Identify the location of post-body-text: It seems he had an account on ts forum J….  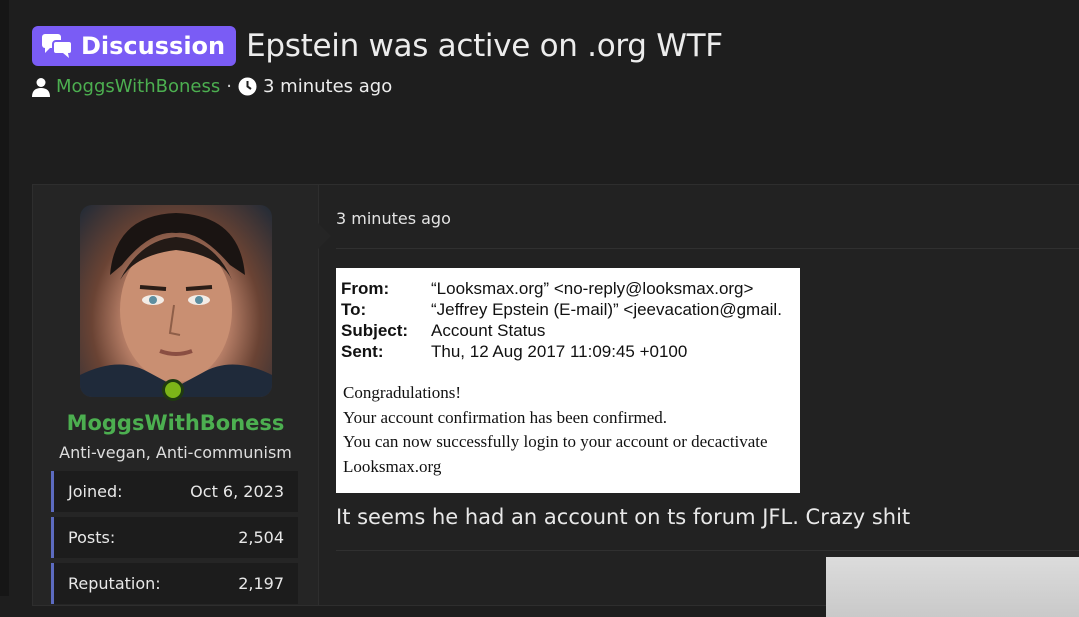
(623, 517).